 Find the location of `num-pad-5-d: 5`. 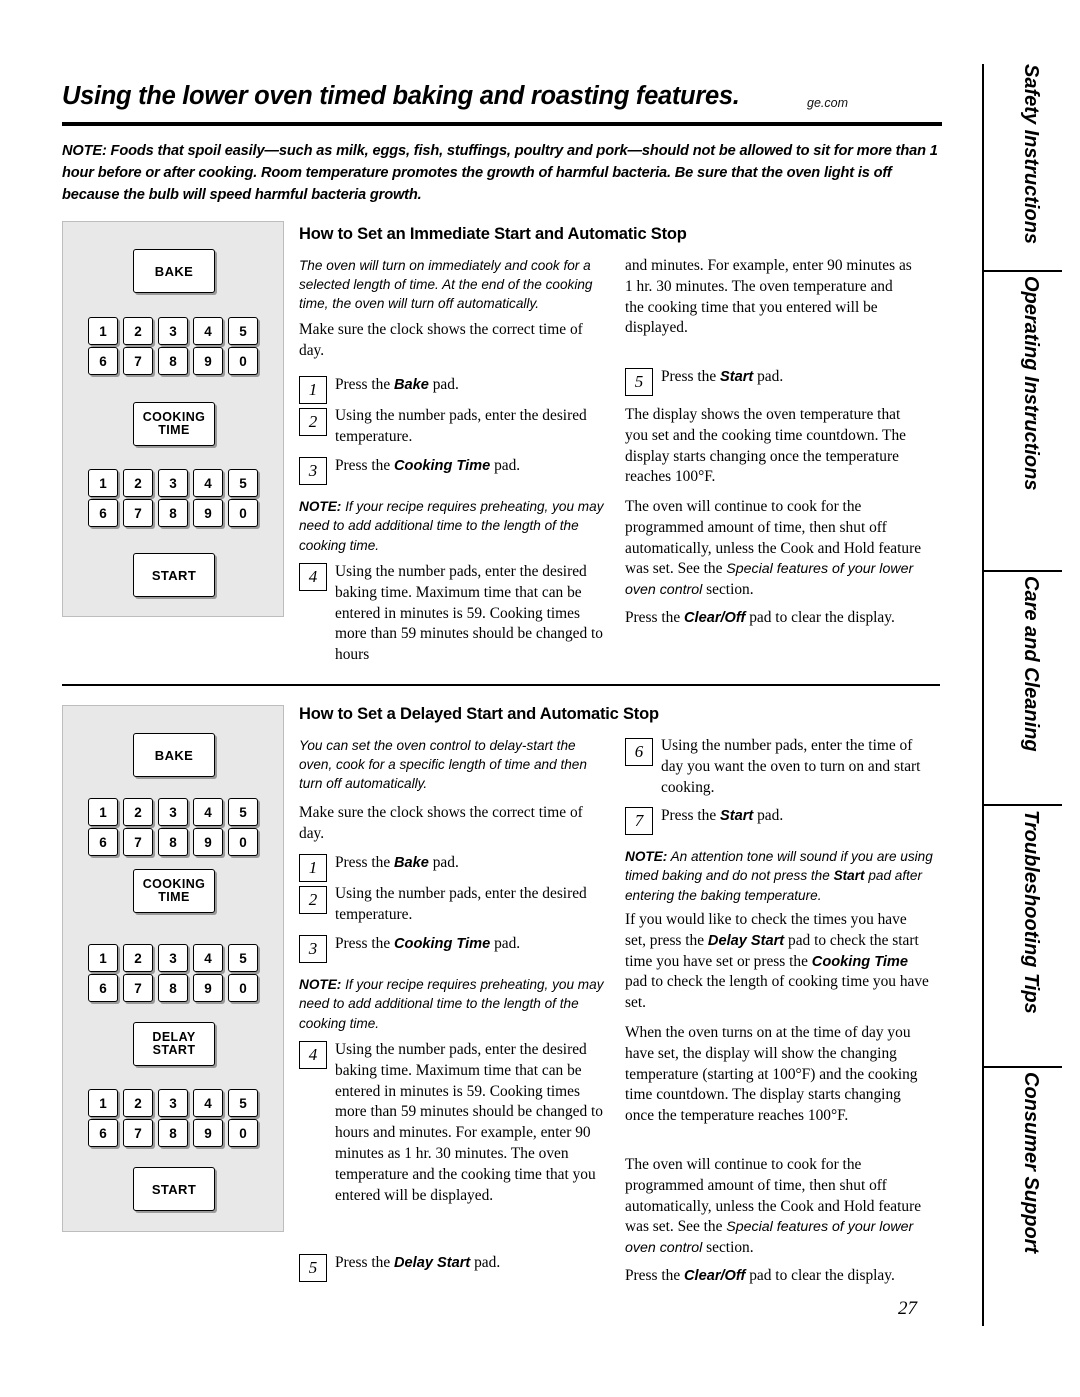

num-pad-5-d: 5 is located at coordinates (243, 958).